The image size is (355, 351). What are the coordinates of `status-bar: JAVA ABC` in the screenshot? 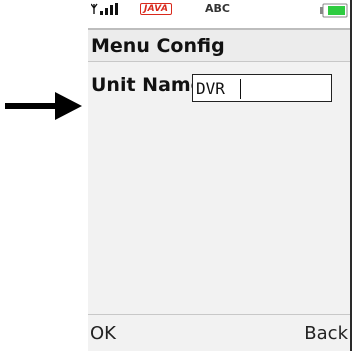 It's located at (219, 15).